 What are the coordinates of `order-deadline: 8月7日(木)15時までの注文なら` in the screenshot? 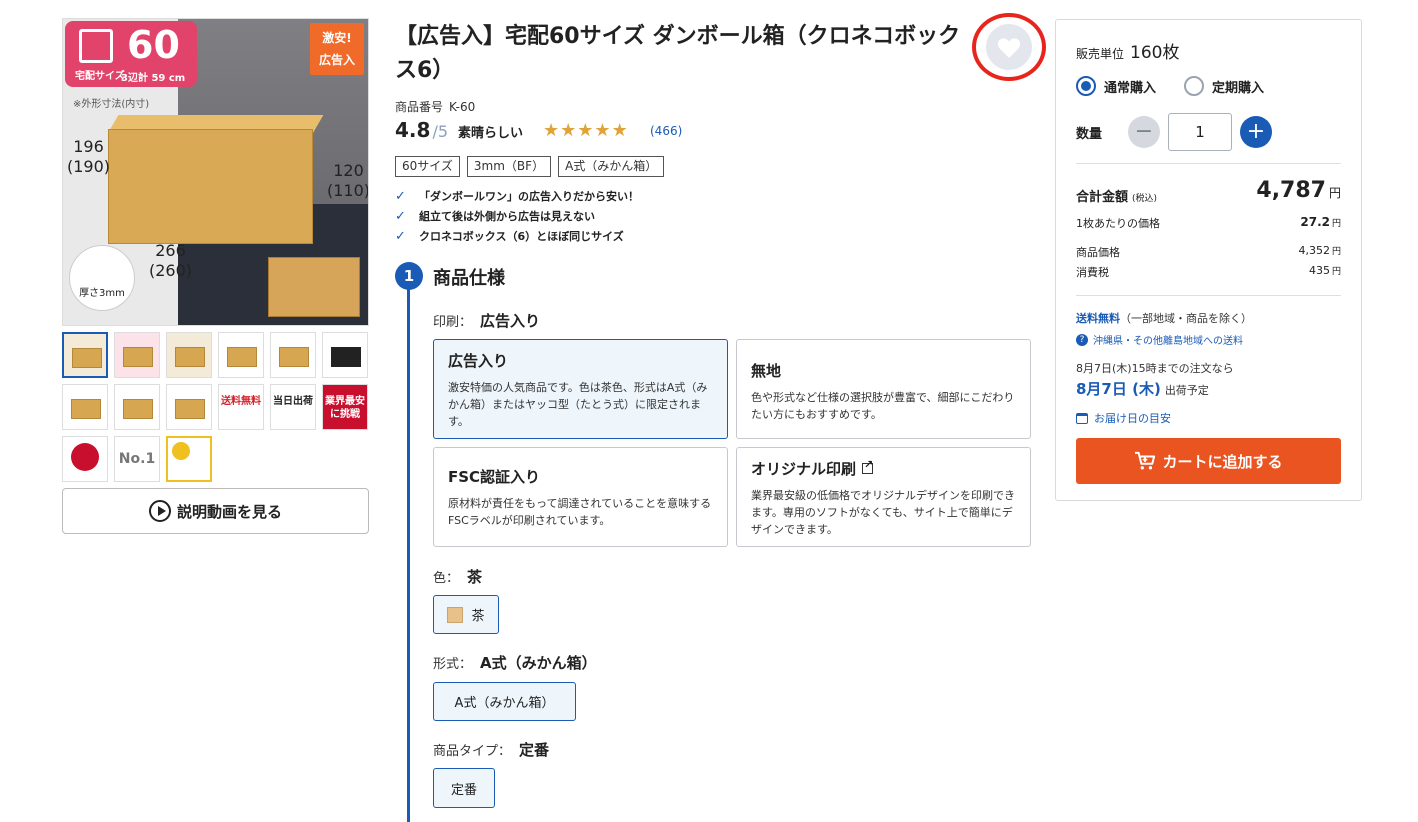 It's located at (1155, 368).